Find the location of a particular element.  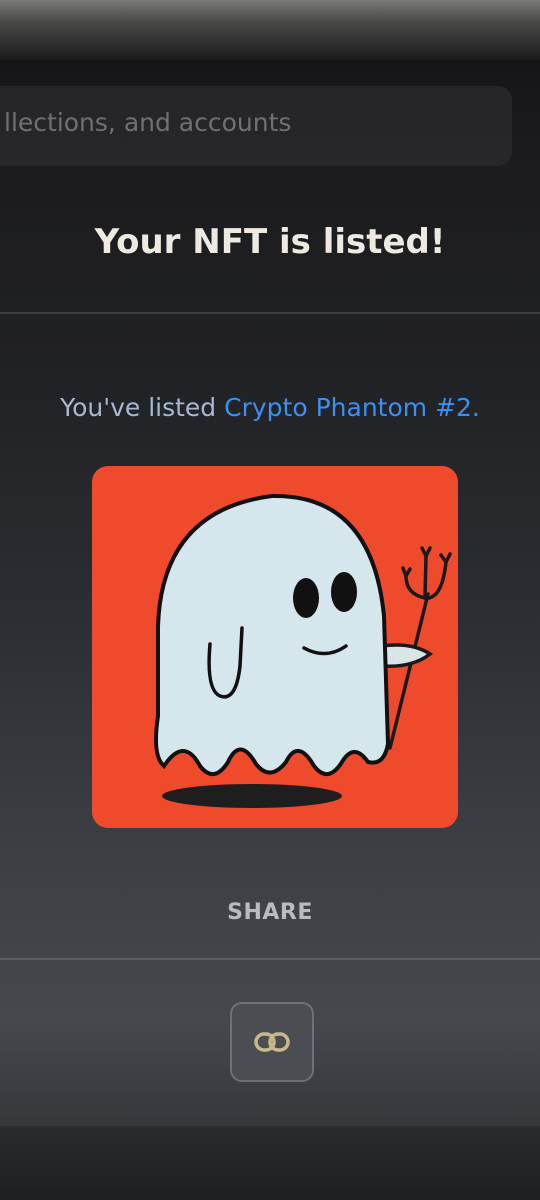

modal-title: Your NFT is listed! is located at coordinates (270, 242).